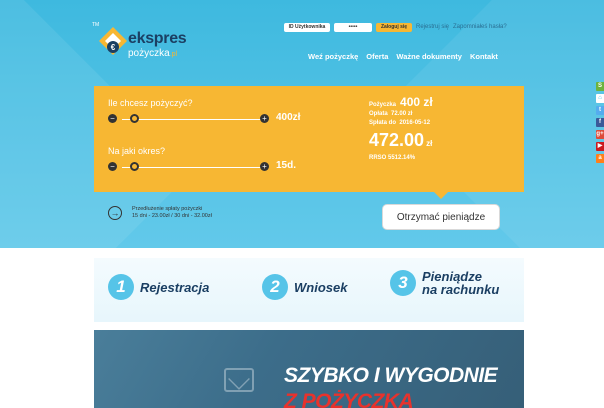 This screenshot has width=604, height=408. I want to click on logo-mark-icon: €, so click(113, 41).